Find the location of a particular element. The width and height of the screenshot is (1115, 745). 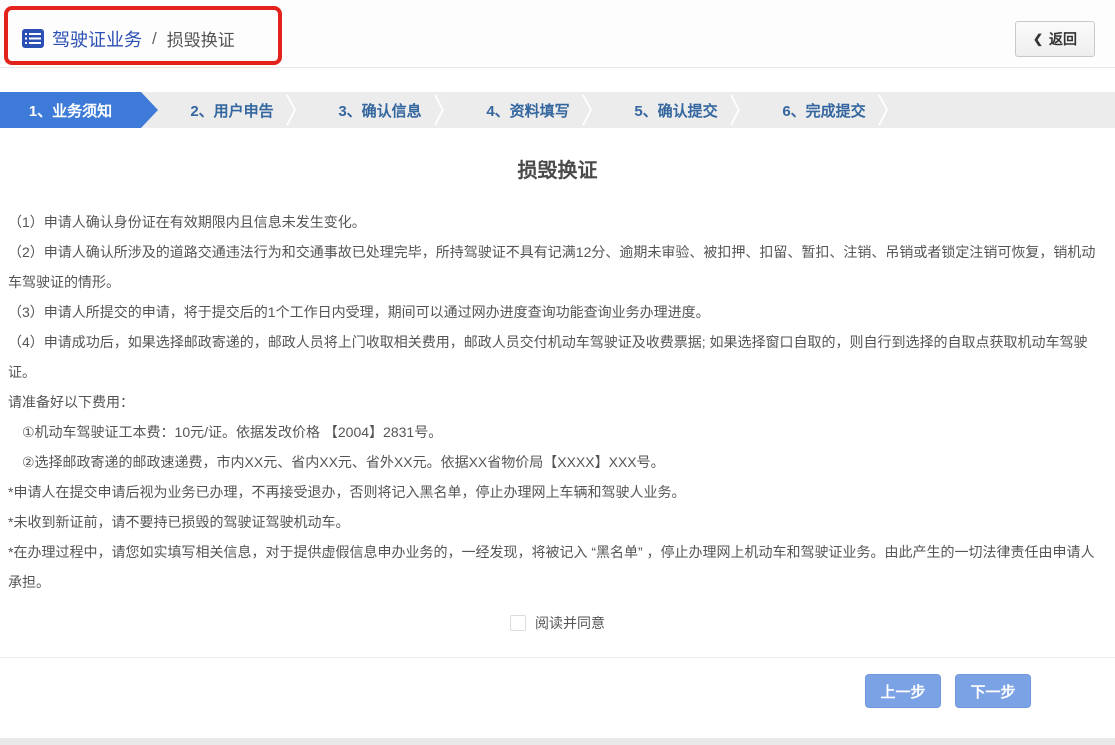

agree-checkbox is located at coordinates (518, 623).